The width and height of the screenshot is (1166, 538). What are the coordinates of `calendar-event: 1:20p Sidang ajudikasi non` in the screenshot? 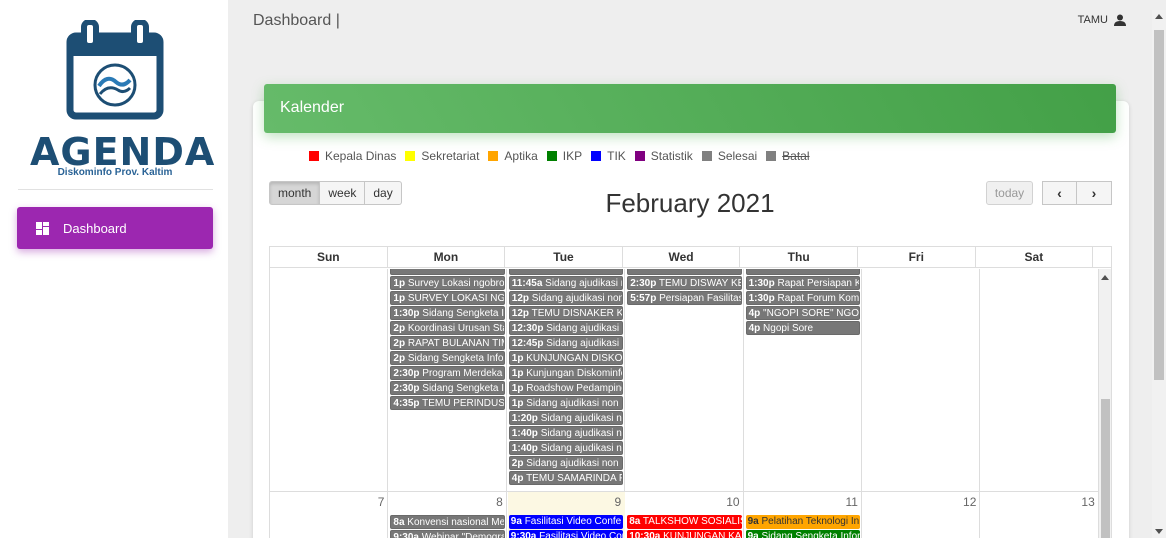 It's located at (566, 418).